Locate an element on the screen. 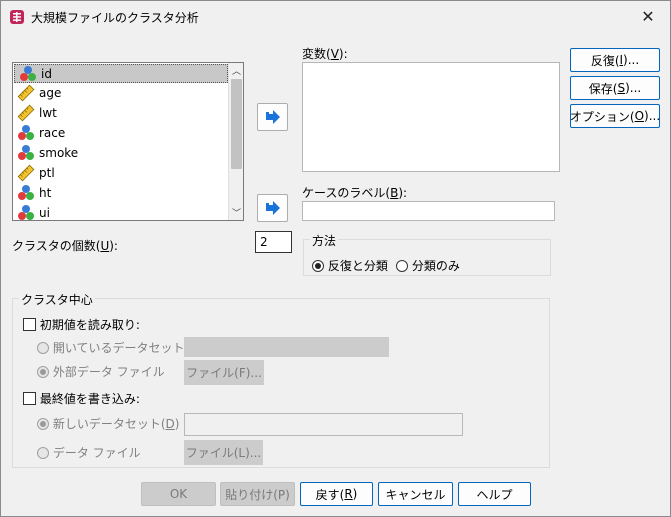  list-item: id is located at coordinates (121, 73).